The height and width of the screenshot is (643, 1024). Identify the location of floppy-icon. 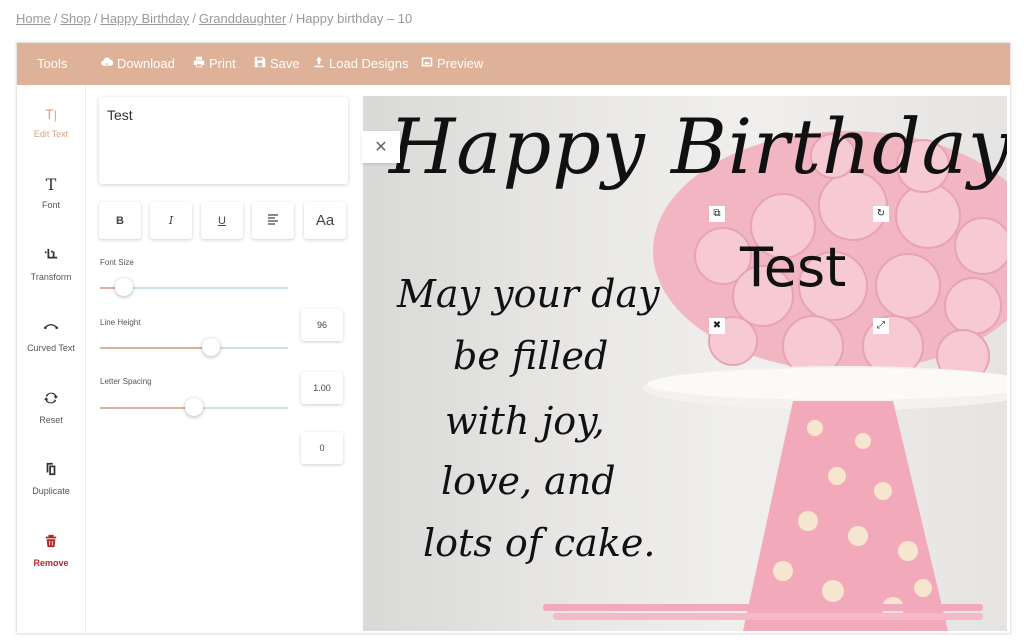
(260, 63).